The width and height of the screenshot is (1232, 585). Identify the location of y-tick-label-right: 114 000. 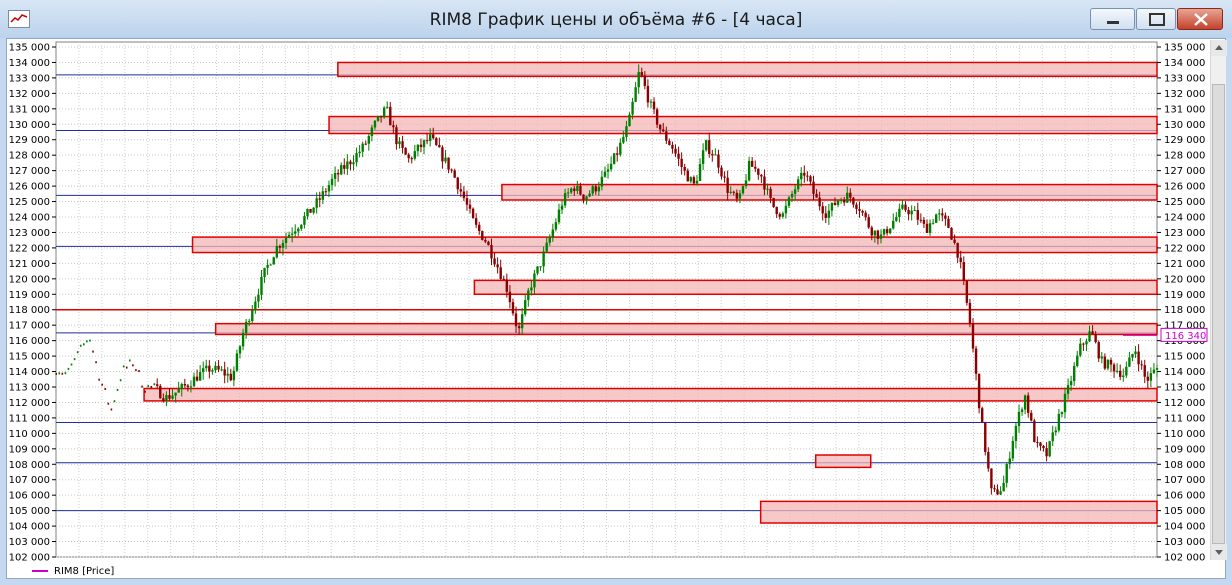
(1184, 372).